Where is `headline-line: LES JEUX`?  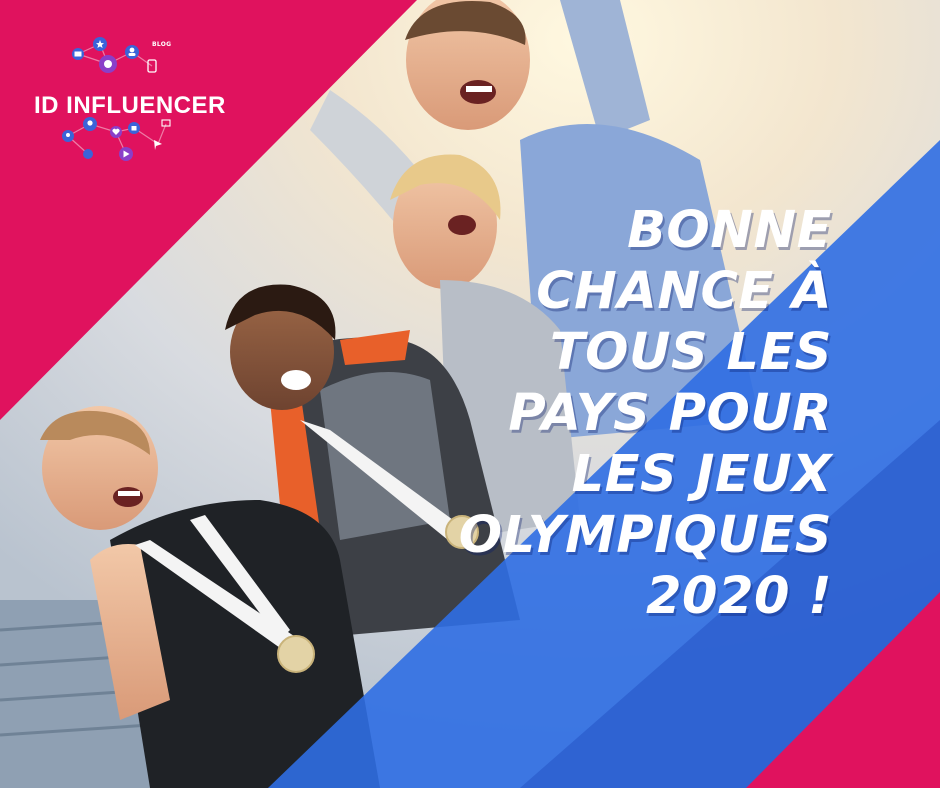
headline-line: LES JEUX is located at coordinates (701, 474).